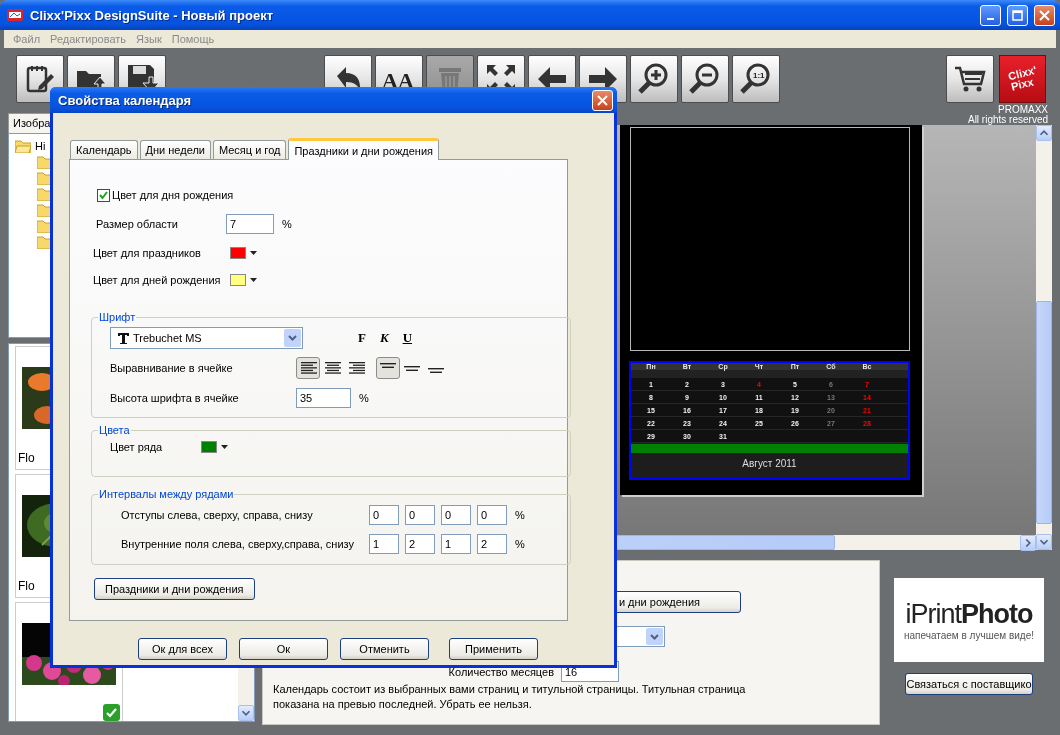 This screenshot has width=1060, height=735. Describe the element at coordinates (152, 15) in the screenshot. I see `window-title: Clixx'Pixx DesignSuite - Новый проект` at that location.